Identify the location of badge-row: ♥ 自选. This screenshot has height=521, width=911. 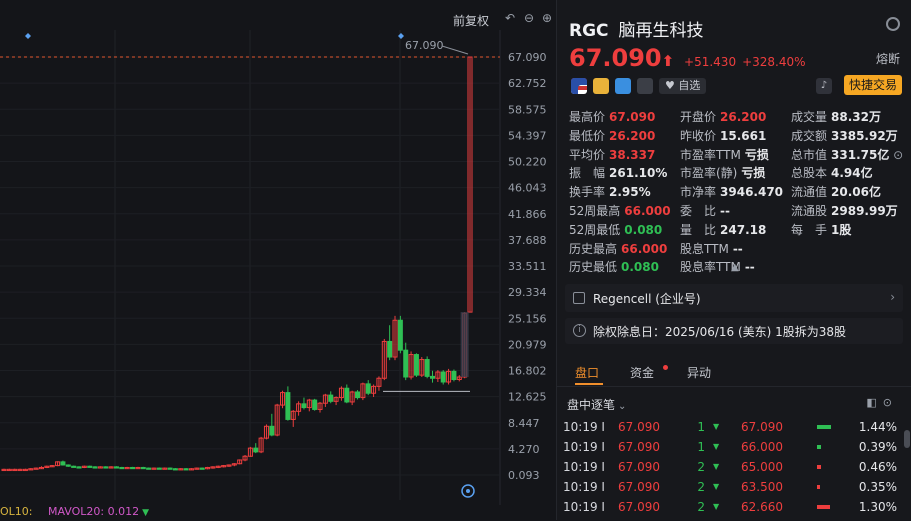
(639, 87).